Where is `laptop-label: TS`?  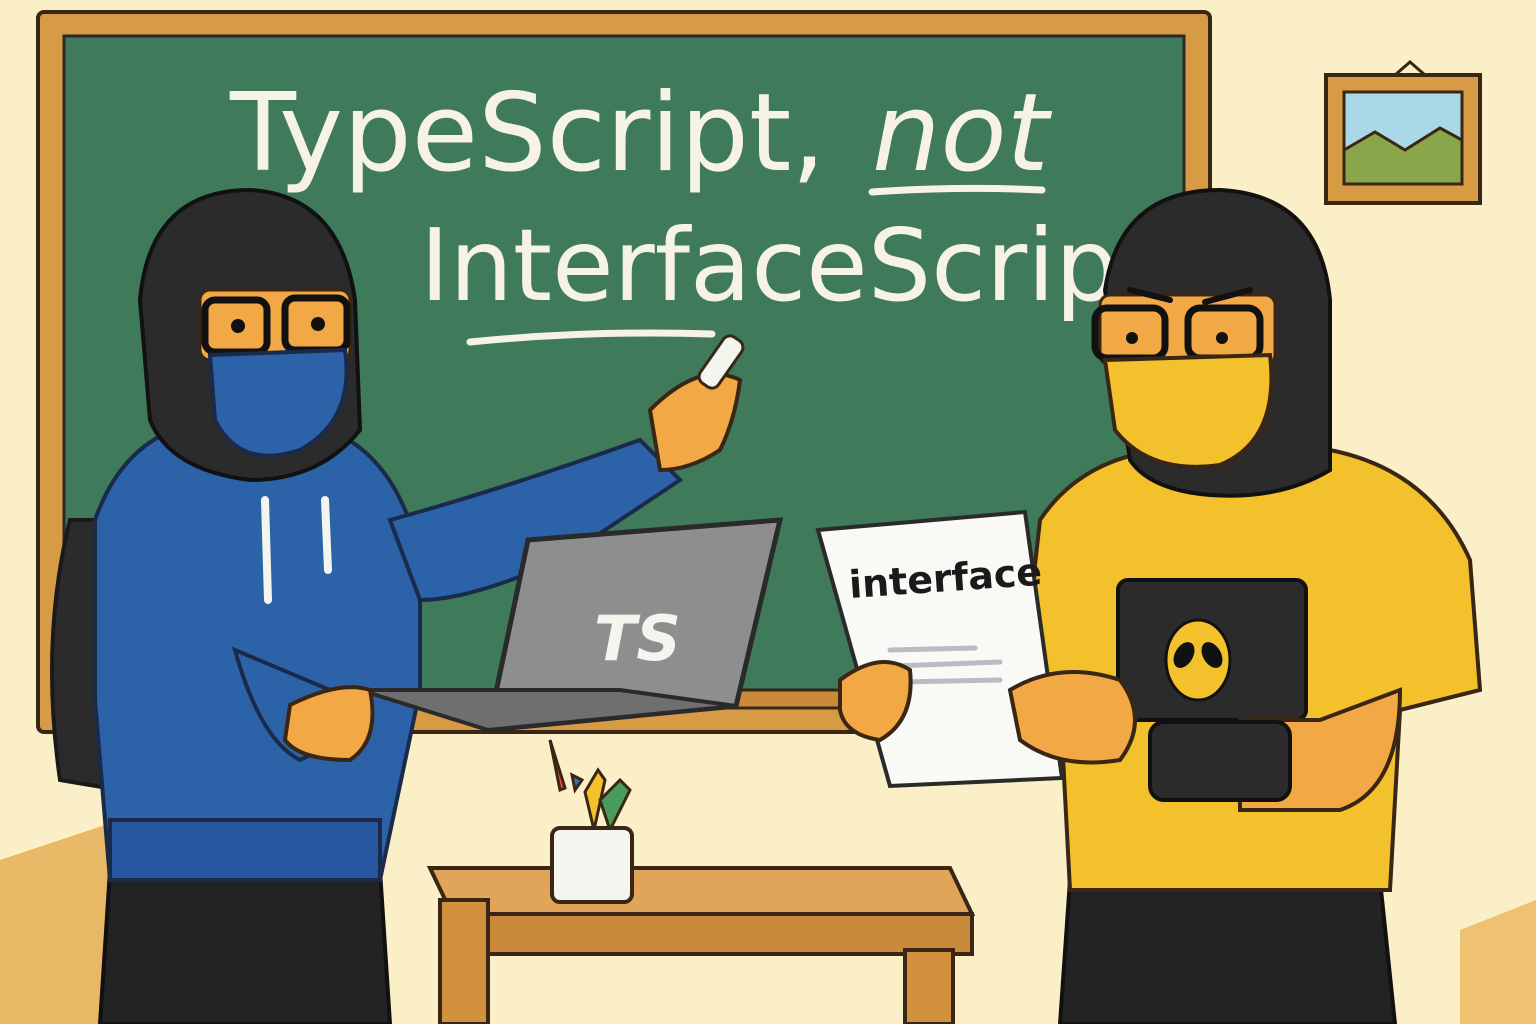 laptop-label: TS is located at coordinates (637, 638).